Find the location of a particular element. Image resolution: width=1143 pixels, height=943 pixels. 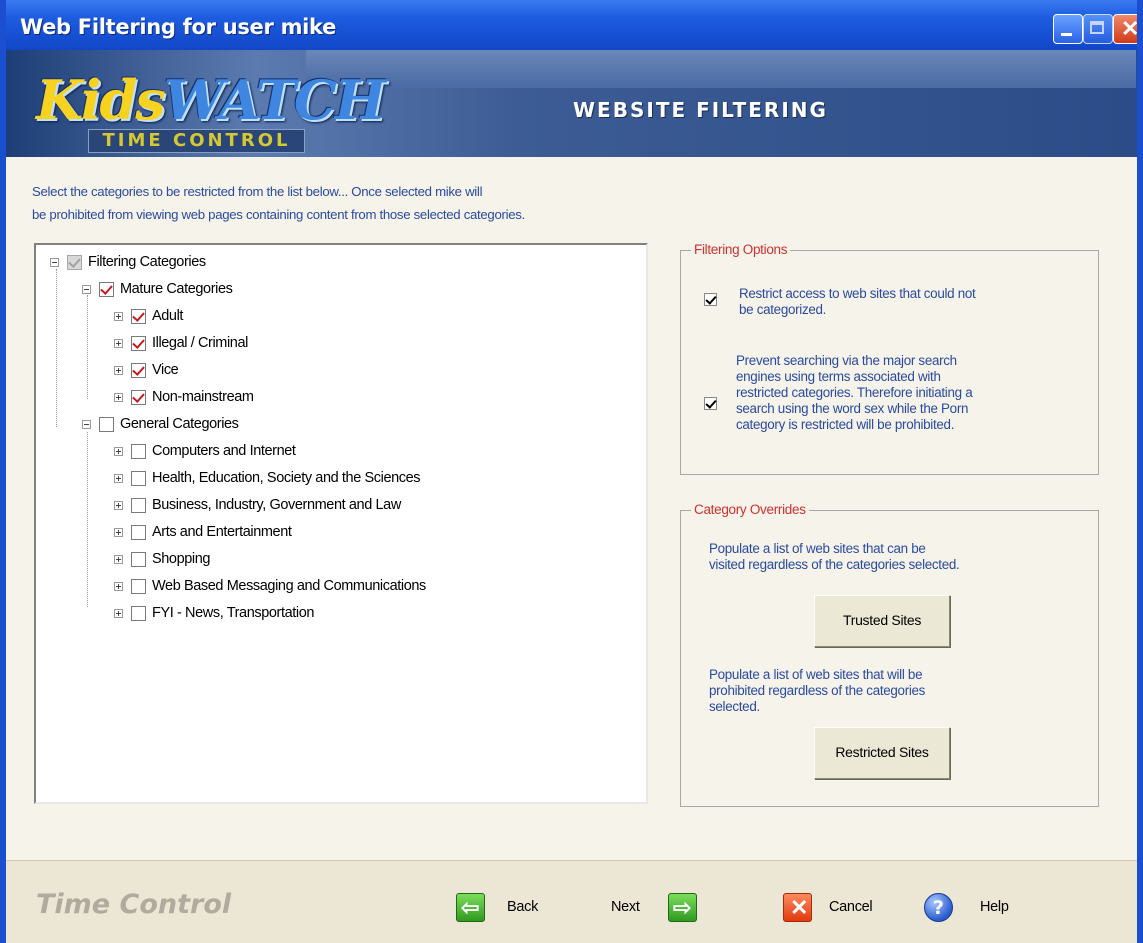

tree-node-computers-internet: Computers and Internet is located at coordinates (205, 451).